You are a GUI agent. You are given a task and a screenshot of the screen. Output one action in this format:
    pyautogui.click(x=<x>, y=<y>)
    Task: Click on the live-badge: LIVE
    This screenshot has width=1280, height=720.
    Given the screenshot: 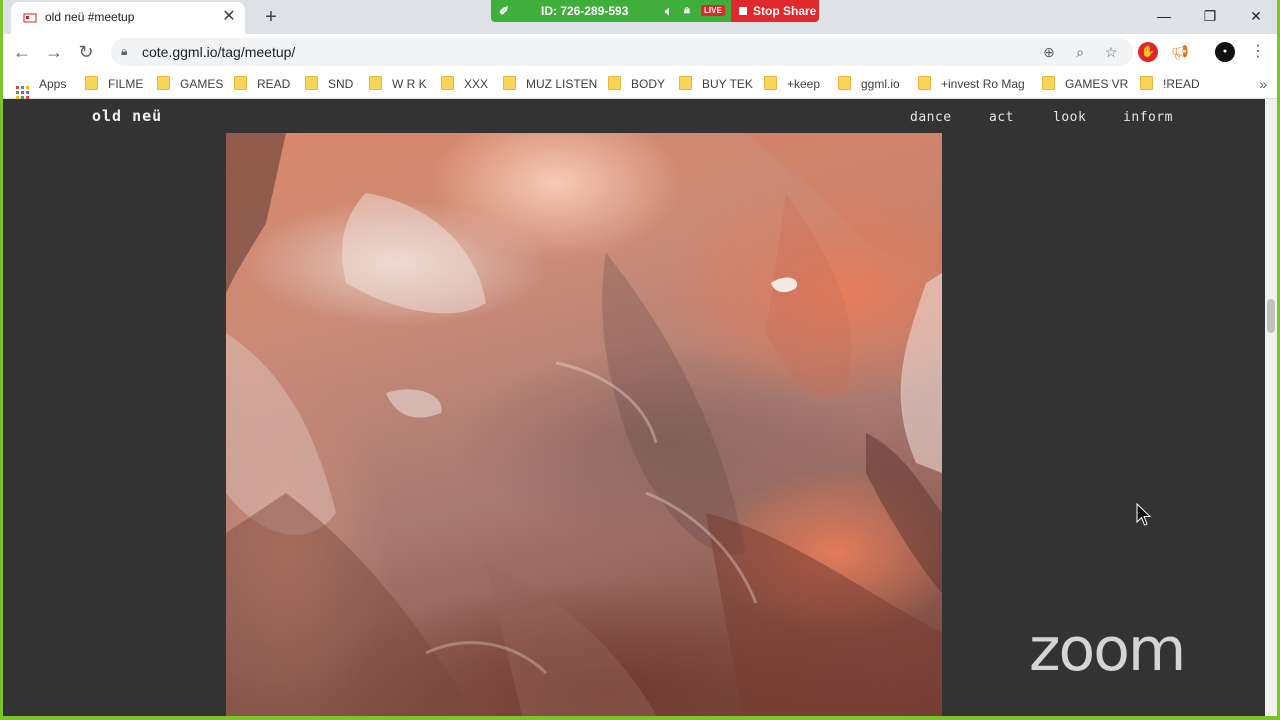 What is the action you would take?
    pyautogui.click(x=713, y=10)
    